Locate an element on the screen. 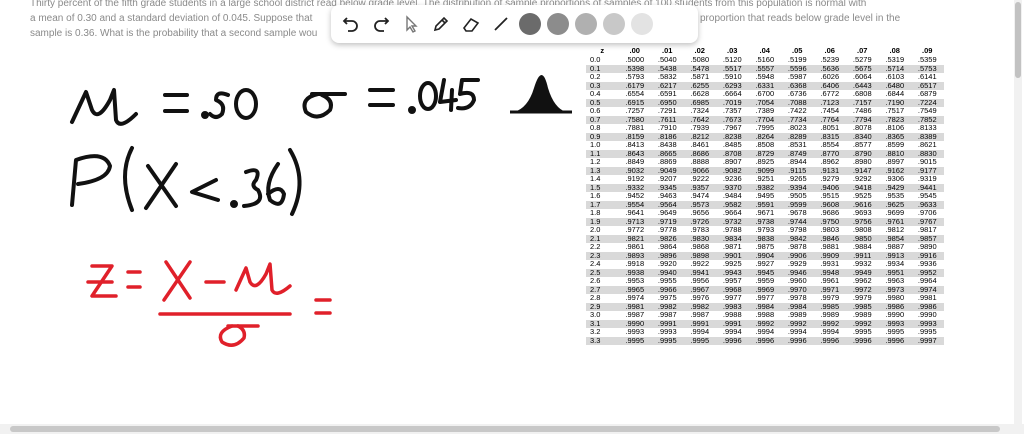  vertical-scrollbar-thumb is located at coordinates (1018, 40).